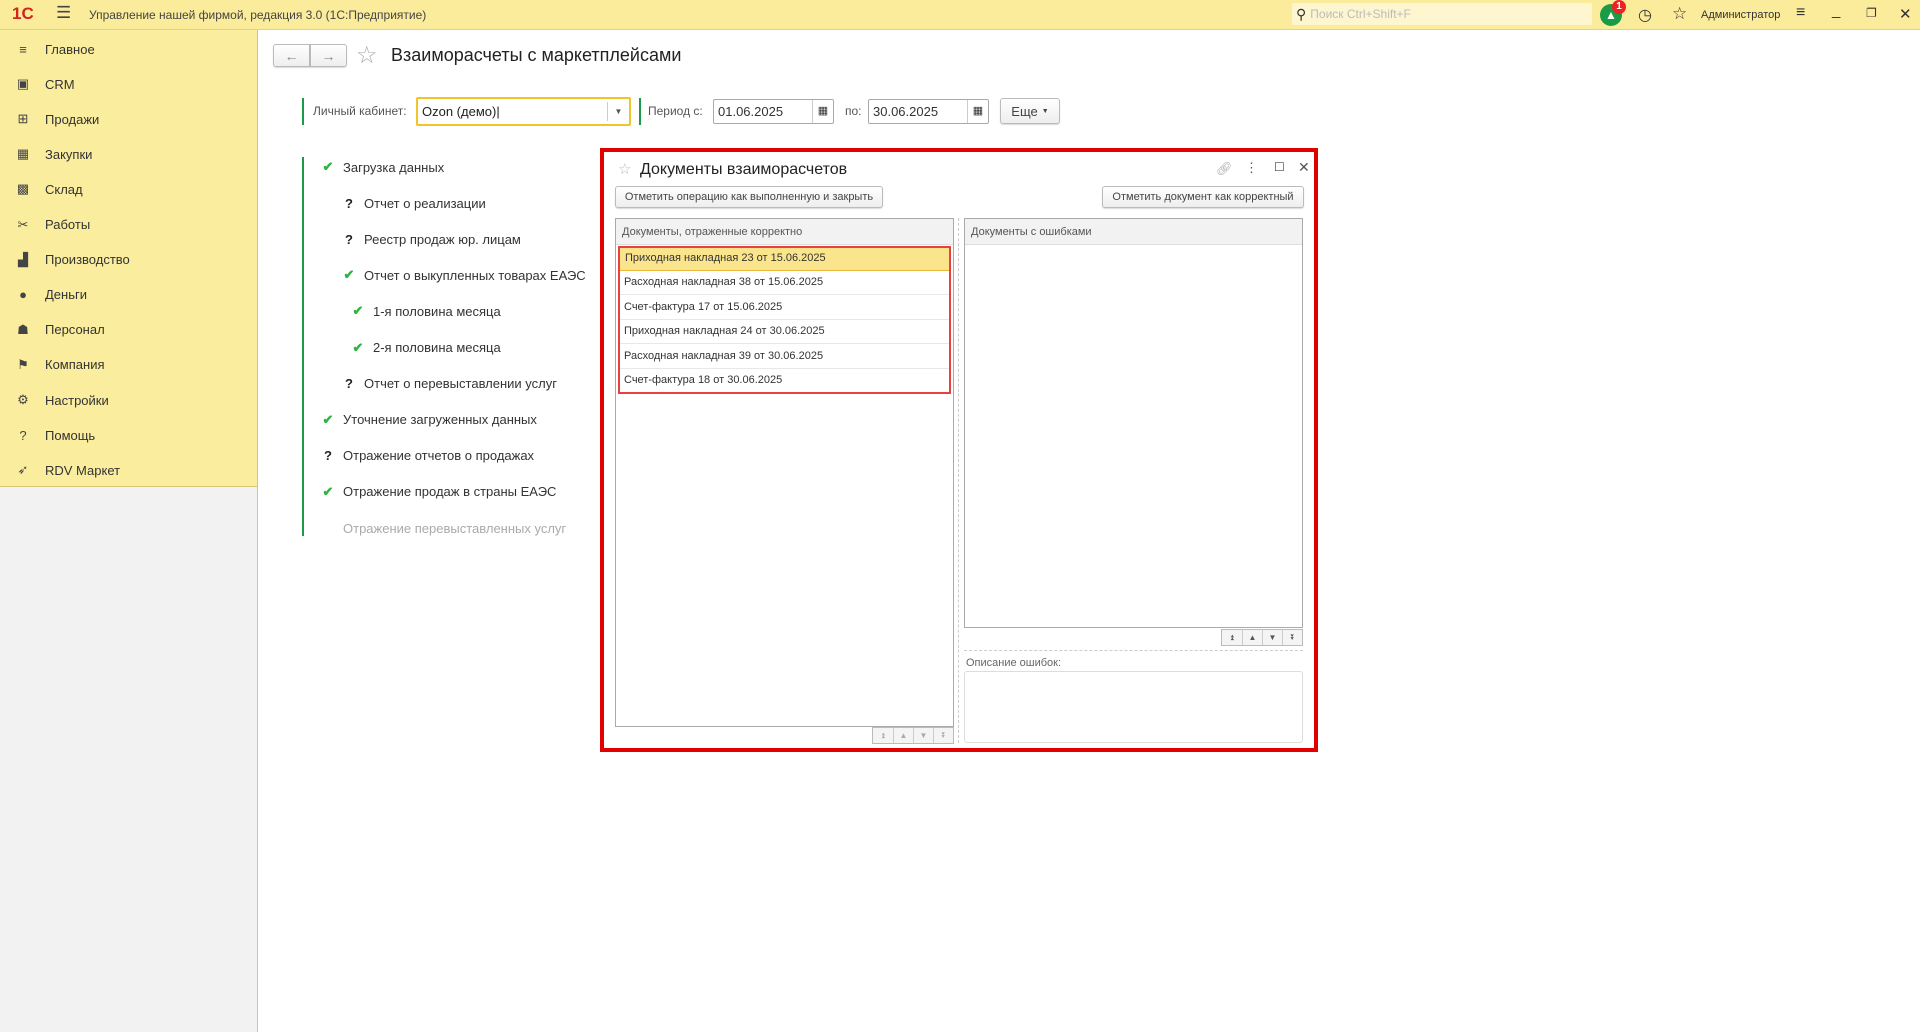 Image resolution: width=1920 pixels, height=1032 pixels. What do you see at coordinates (128, 470) in the screenshot?
I see `sidebar-item: ➶ RDV Маркет` at bounding box center [128, 470].